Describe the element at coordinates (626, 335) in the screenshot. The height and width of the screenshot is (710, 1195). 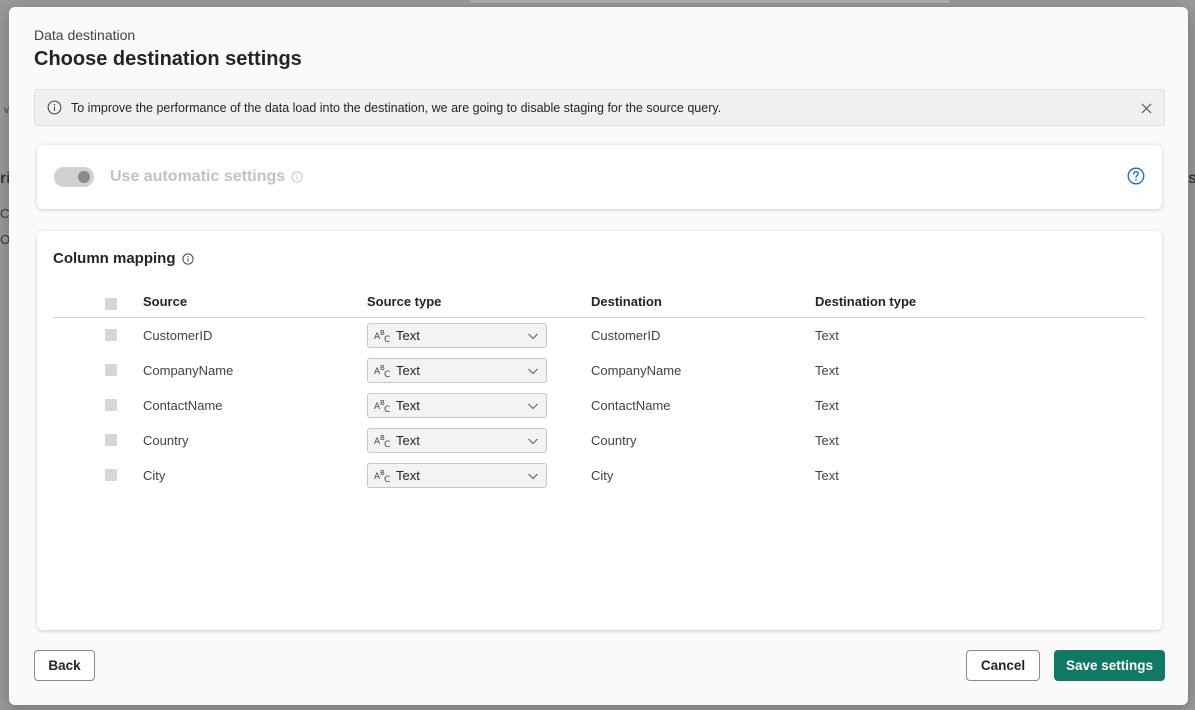
I see `destination-column: CustomerID` at that location.